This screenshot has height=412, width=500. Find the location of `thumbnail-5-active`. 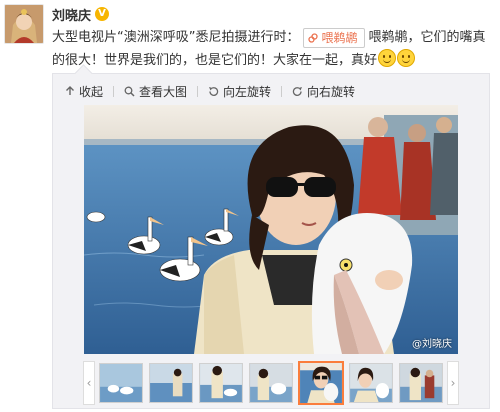

thumbnail-5-active is located at coordinates (321, 383).